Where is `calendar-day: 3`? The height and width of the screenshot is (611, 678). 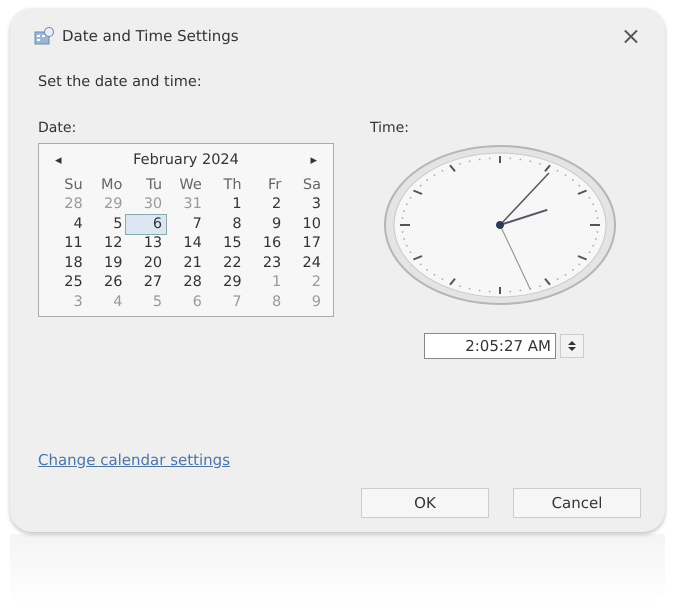 calendar-day: 3 is located at coordinates (305, 204).